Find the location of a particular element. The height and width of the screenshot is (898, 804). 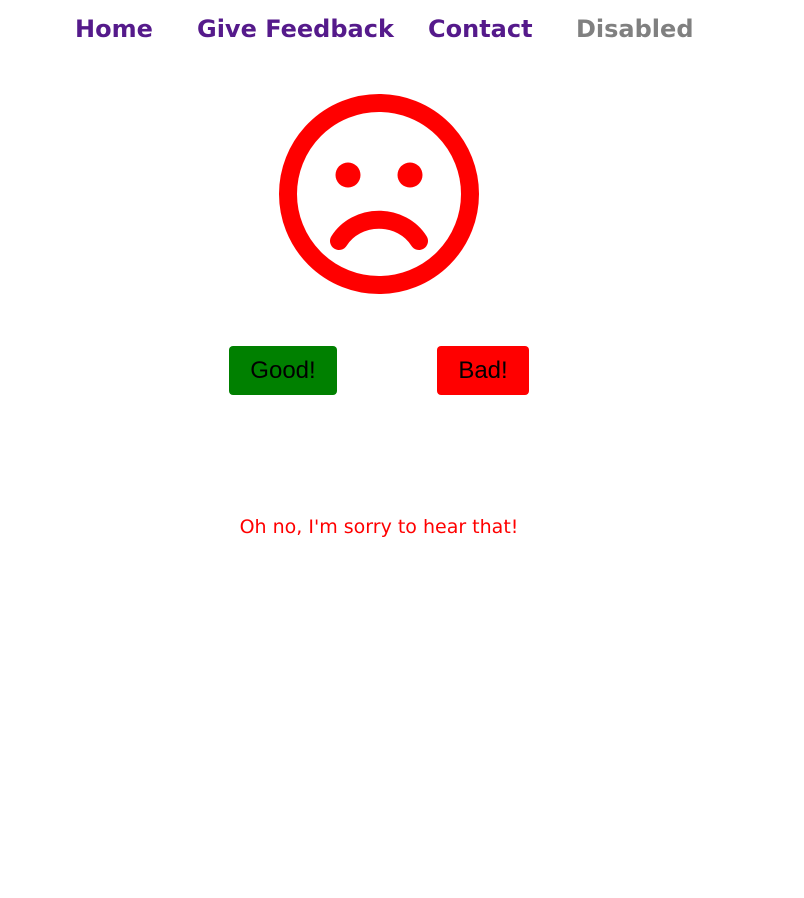

sad-face-graphic is located at coordinates (379, 194).